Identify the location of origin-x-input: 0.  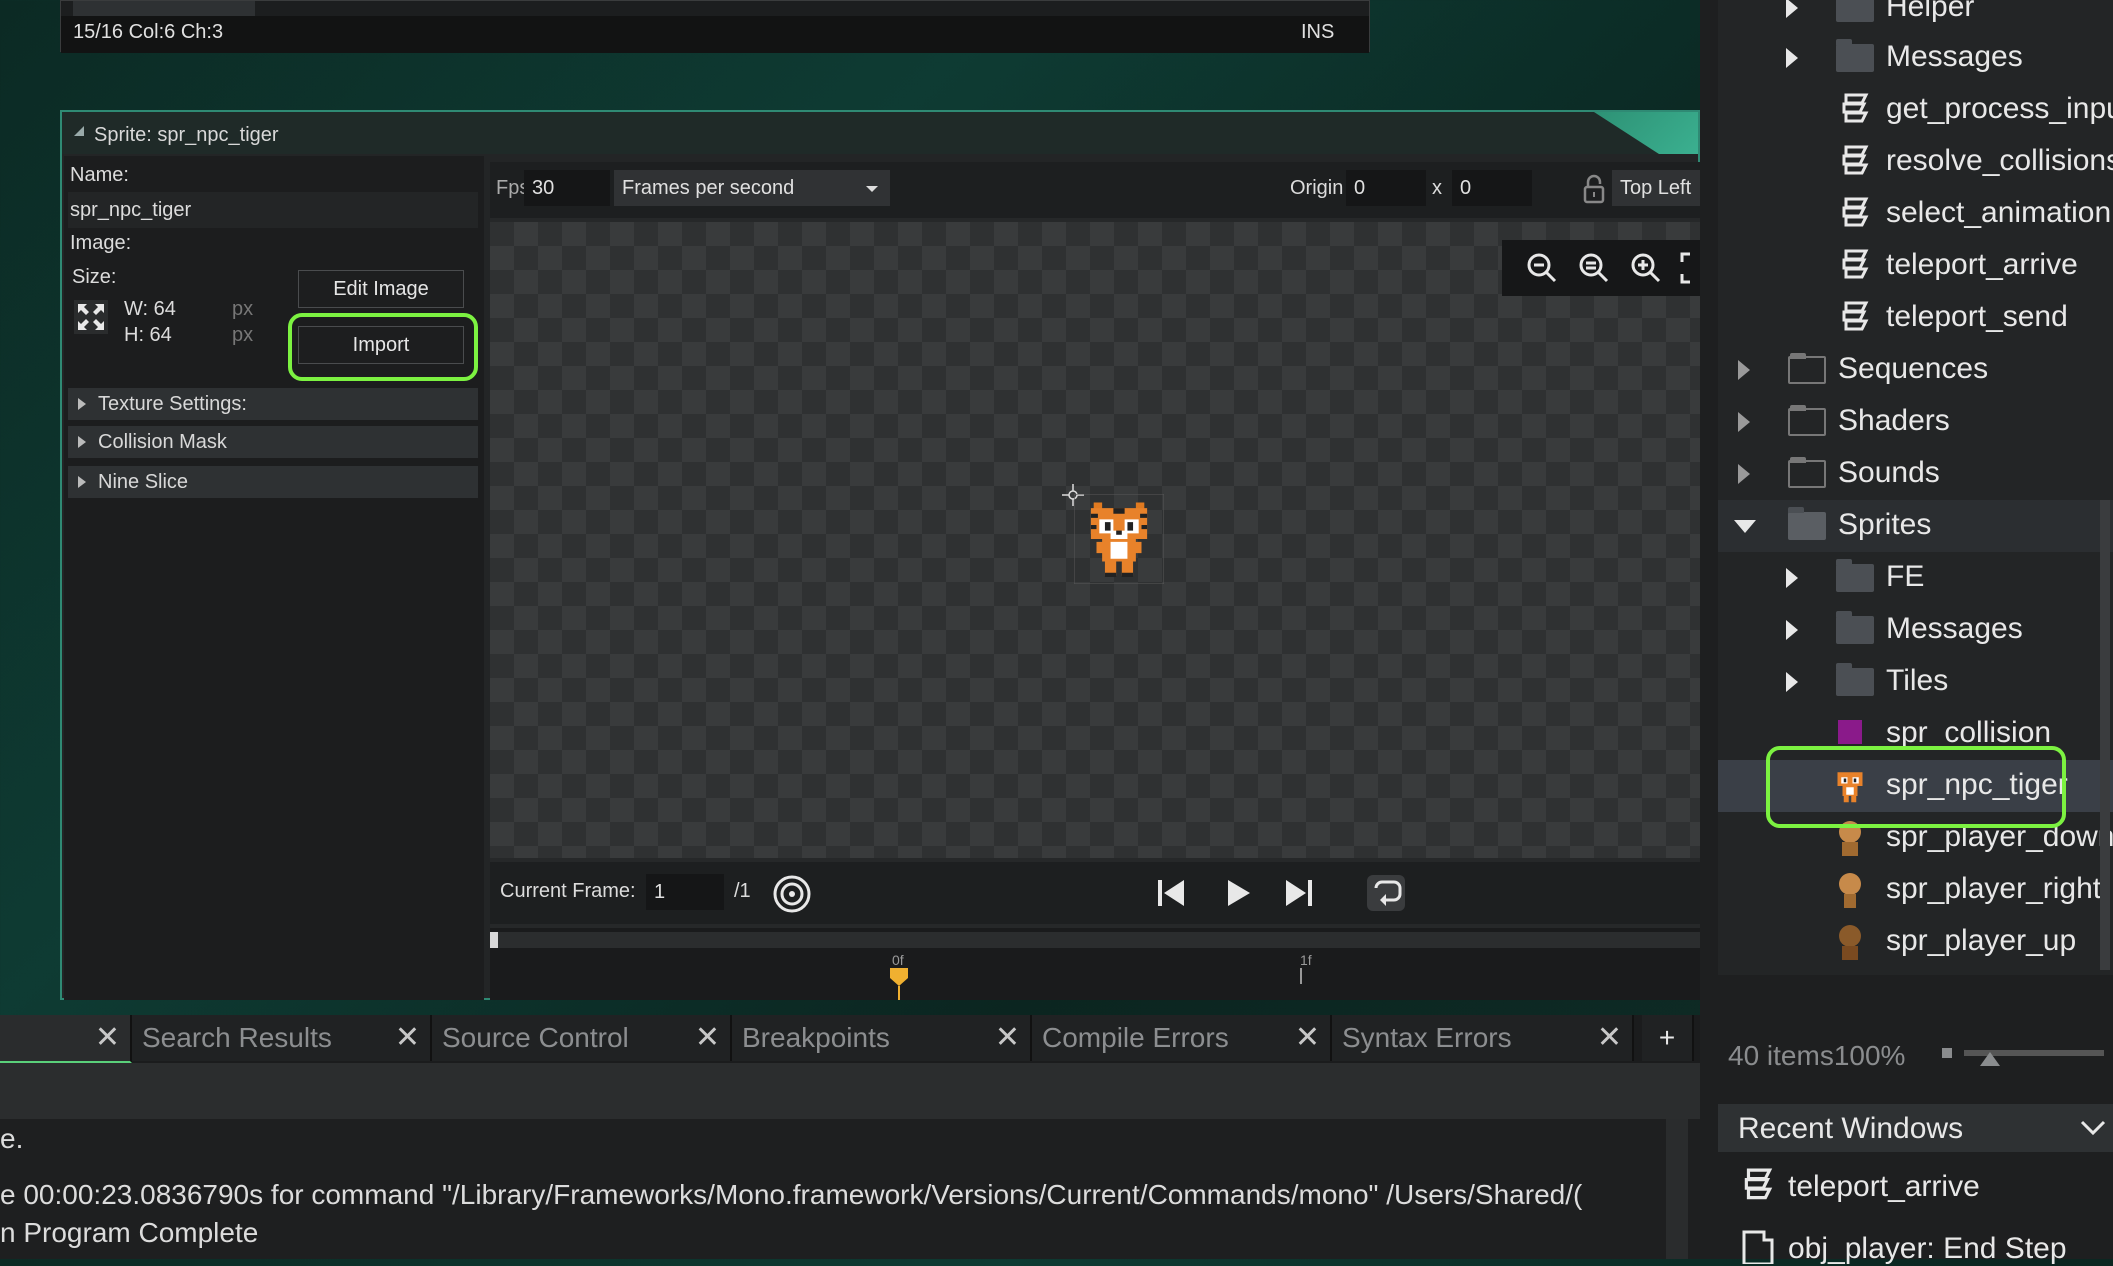
(1386, 188).